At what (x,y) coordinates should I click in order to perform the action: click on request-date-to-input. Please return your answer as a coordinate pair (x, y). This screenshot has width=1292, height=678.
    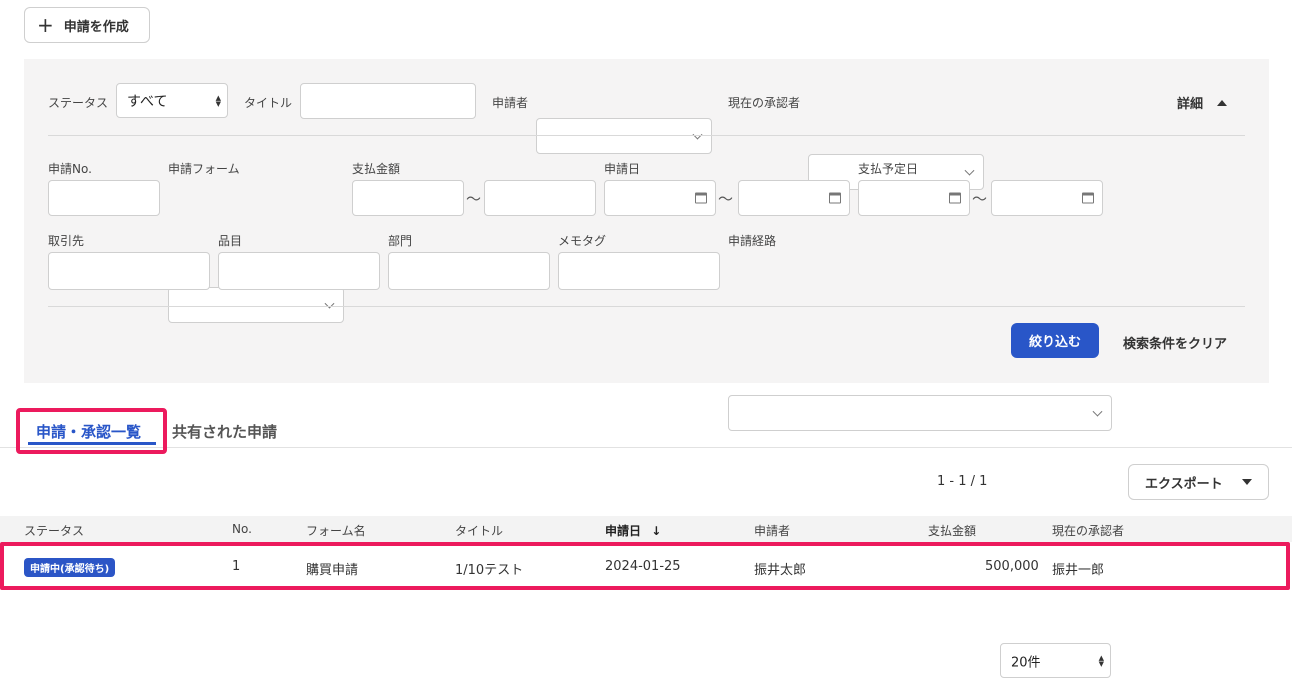
    Looking at the image, I should click on (794, 198).